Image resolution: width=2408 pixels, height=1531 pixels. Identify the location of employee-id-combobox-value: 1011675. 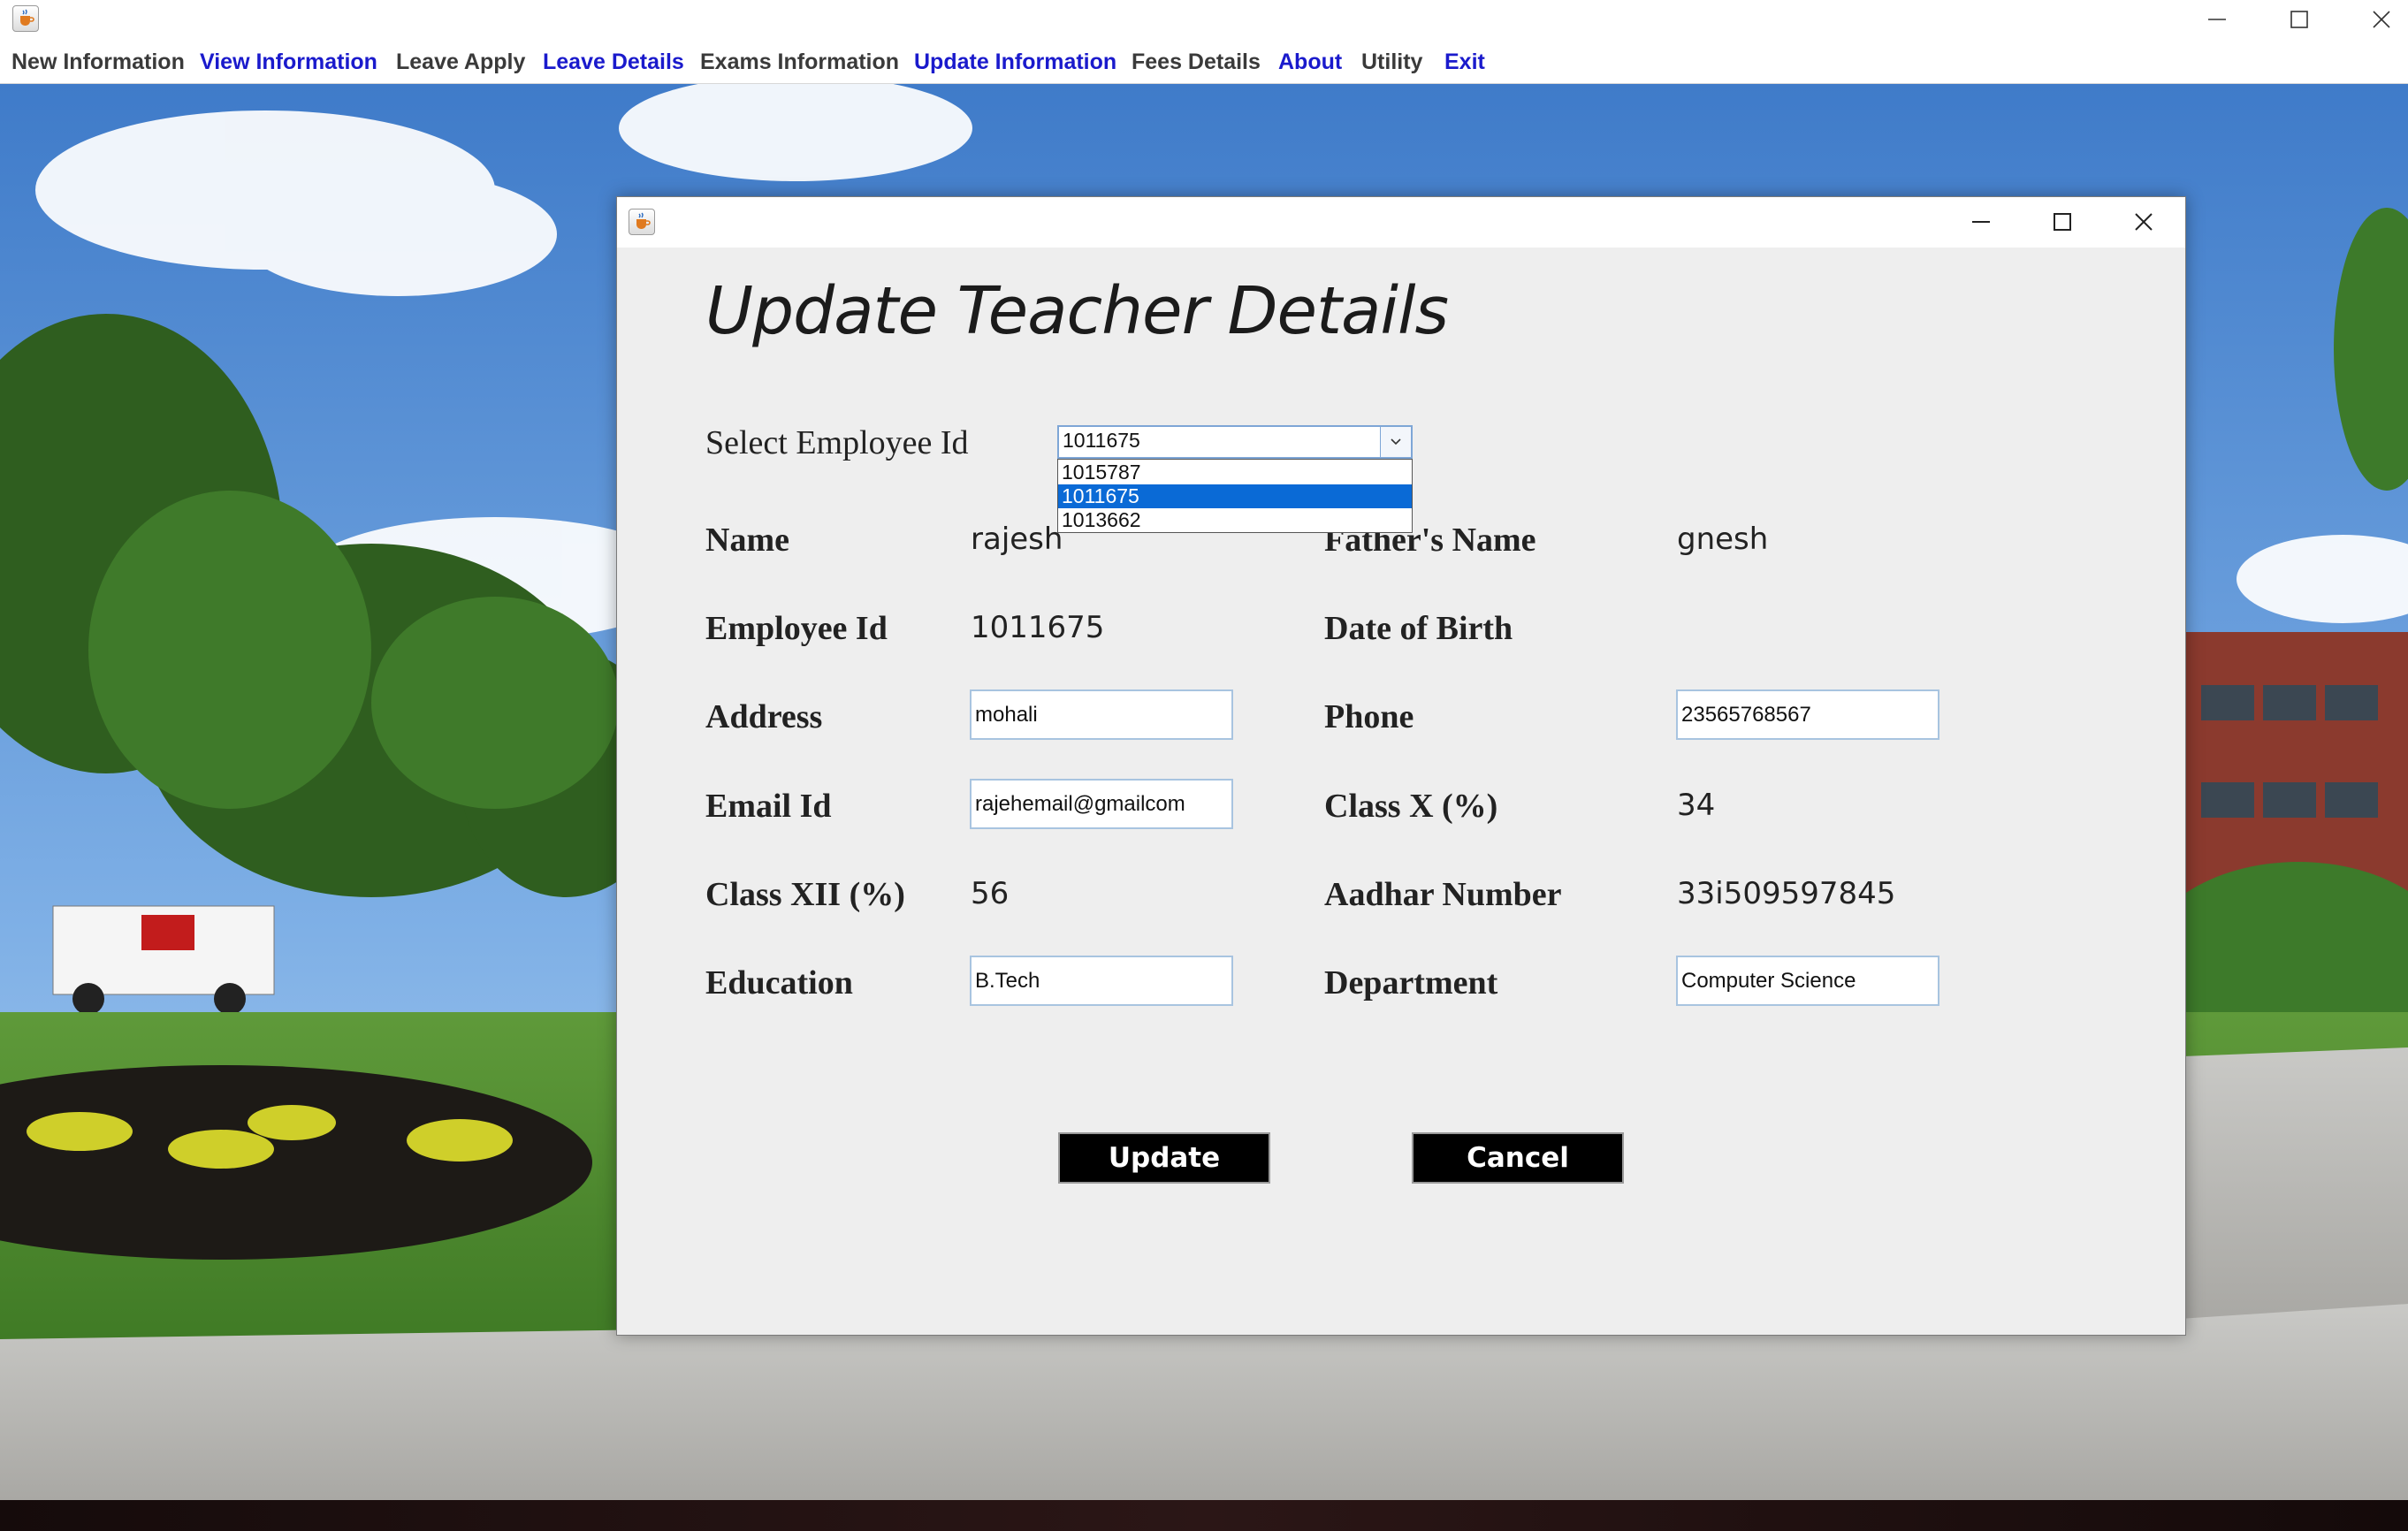
(1101, 440).